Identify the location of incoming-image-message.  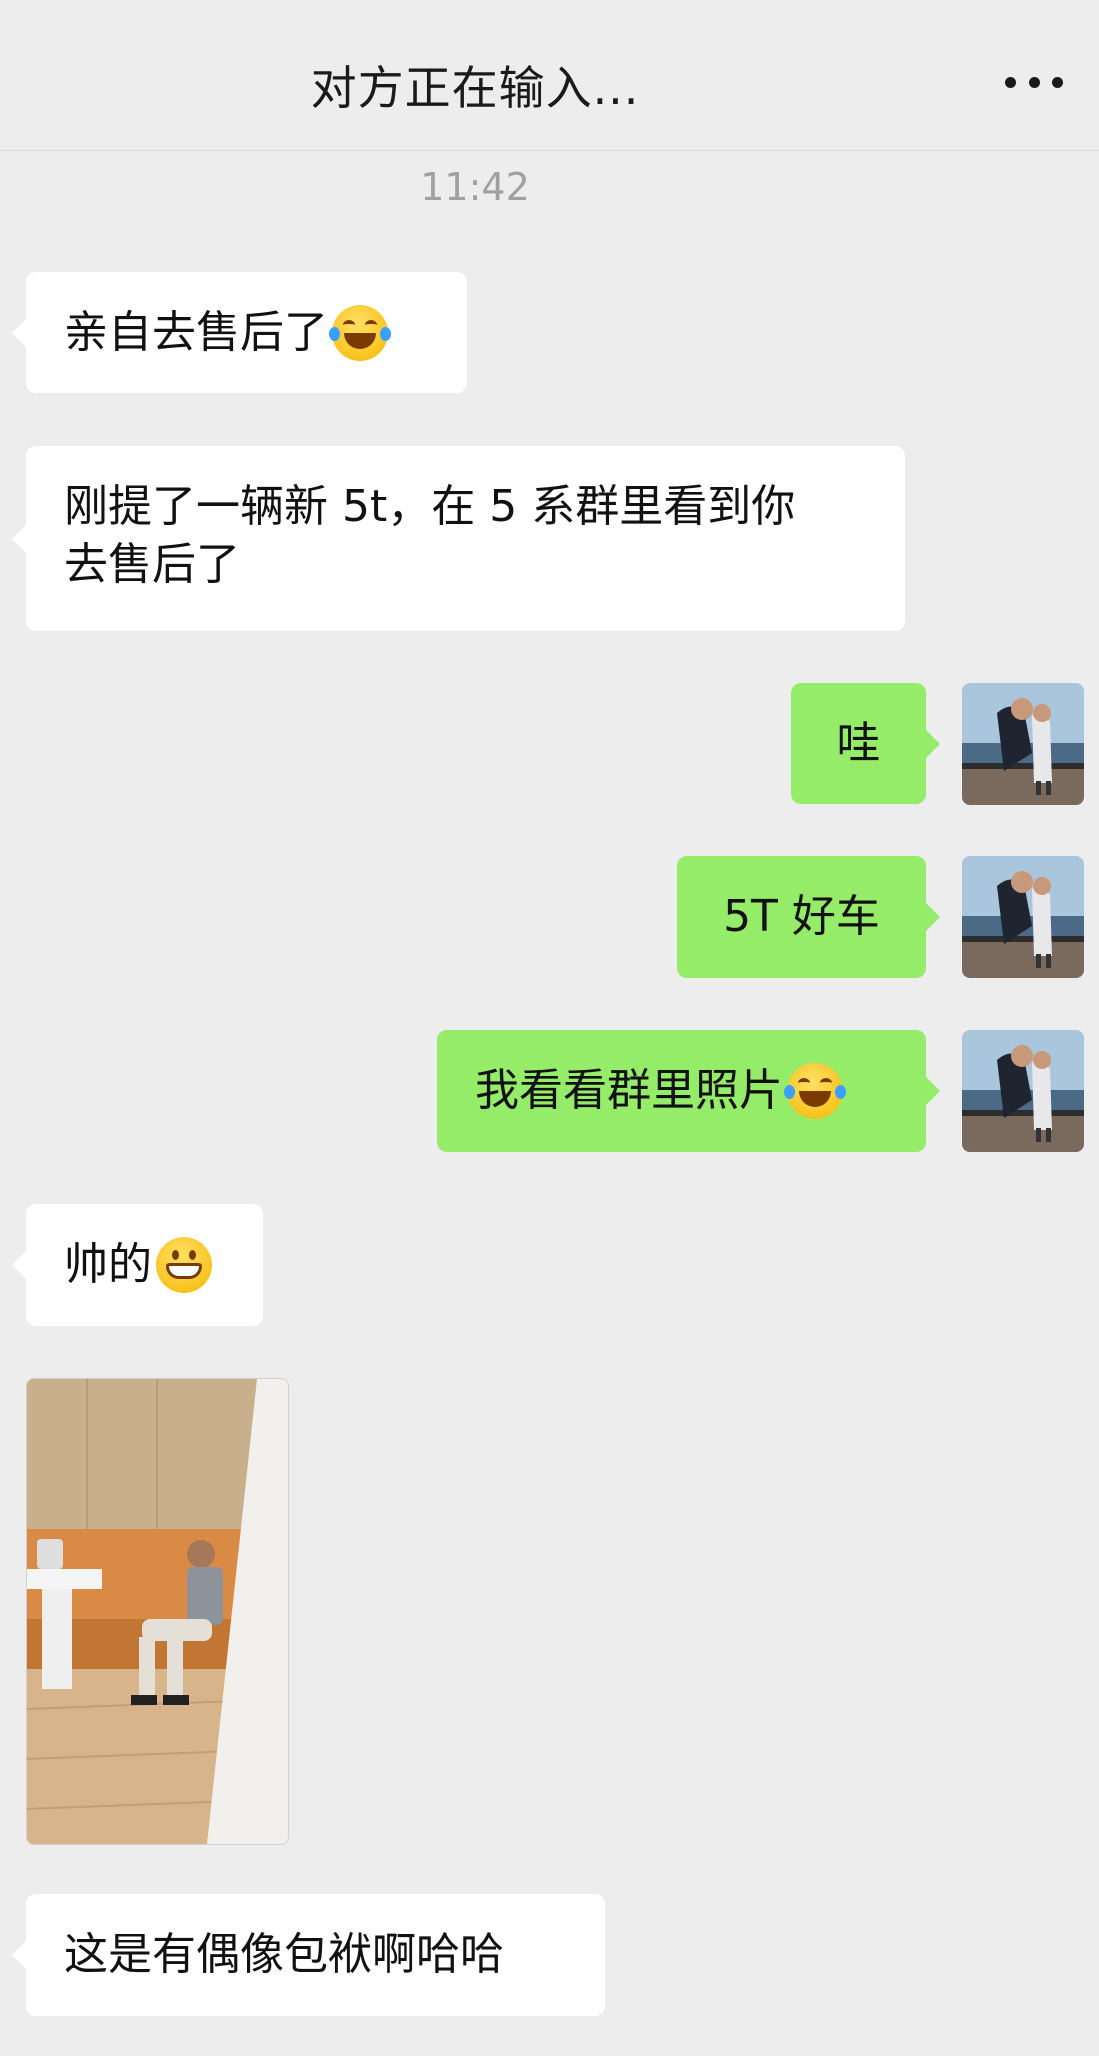
(157, 1611).